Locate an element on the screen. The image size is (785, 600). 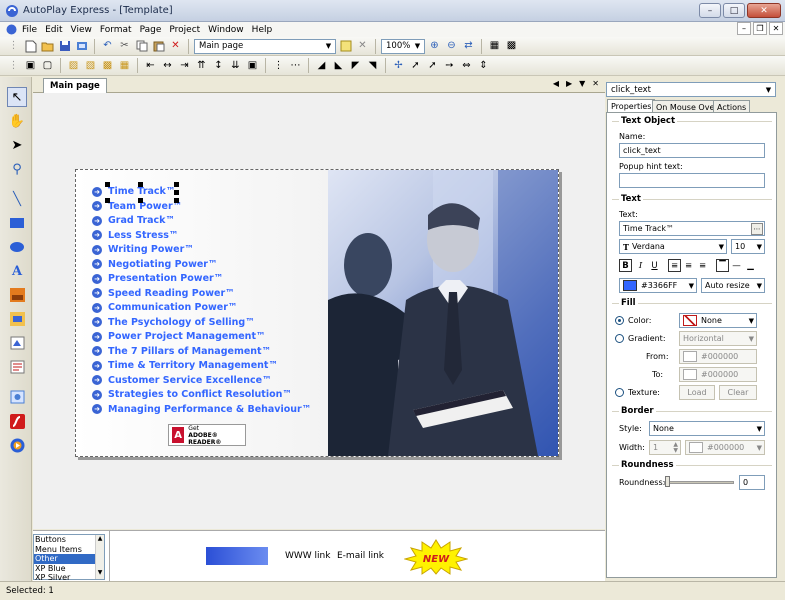
arrow-tool-icon: ➤ is located at coordinates (17, 145).